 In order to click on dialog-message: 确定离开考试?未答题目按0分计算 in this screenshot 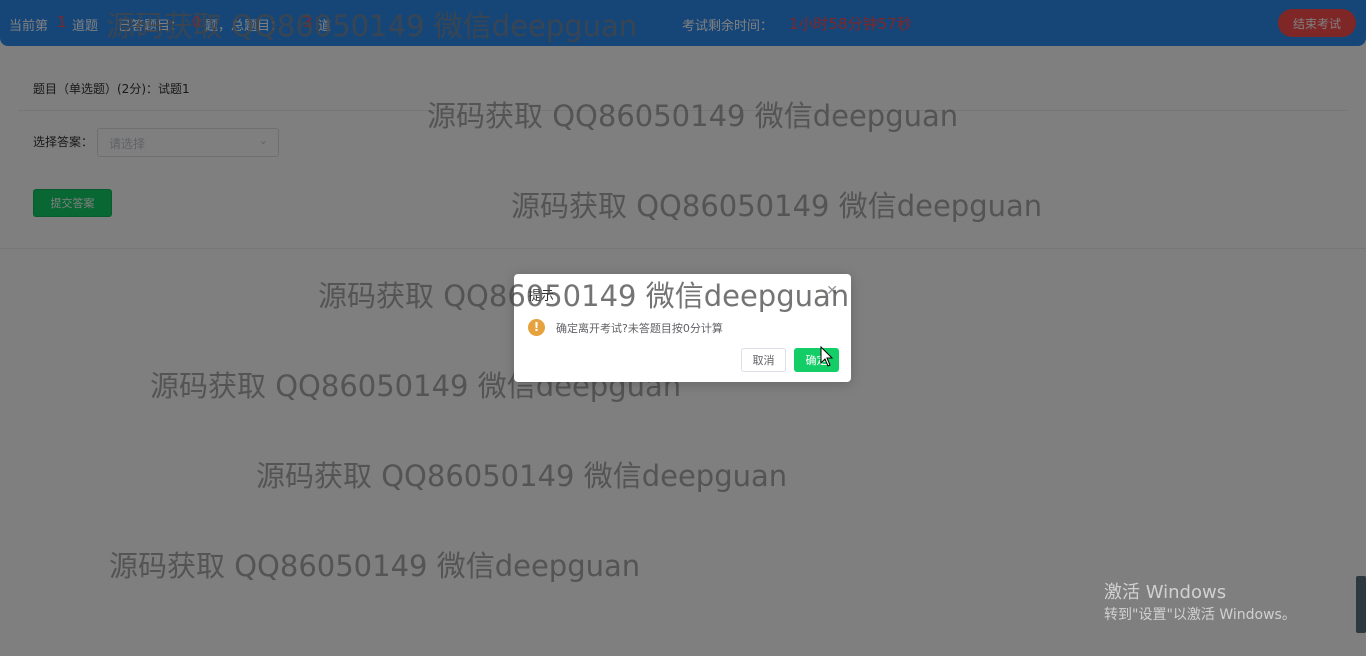, I will do `click(639, 328)`.